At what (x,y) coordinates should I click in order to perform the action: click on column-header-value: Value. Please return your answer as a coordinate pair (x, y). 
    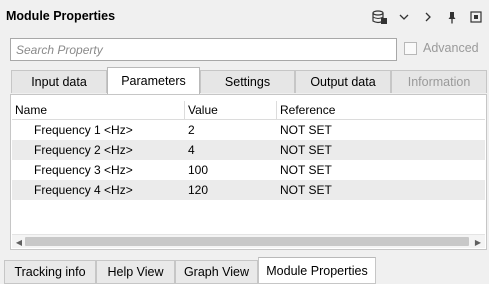
    Looking at the image, I should click on (231, 110).